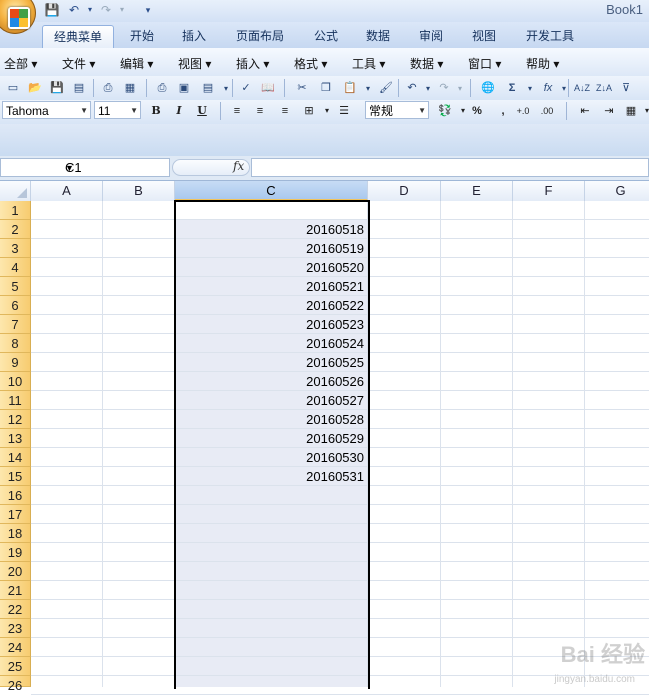 Image resolution: width=649 pixels, height=695 pixels. Describe the element at coordinates (15, 229) in the screenshot. I see `row-header: 2` at that location.